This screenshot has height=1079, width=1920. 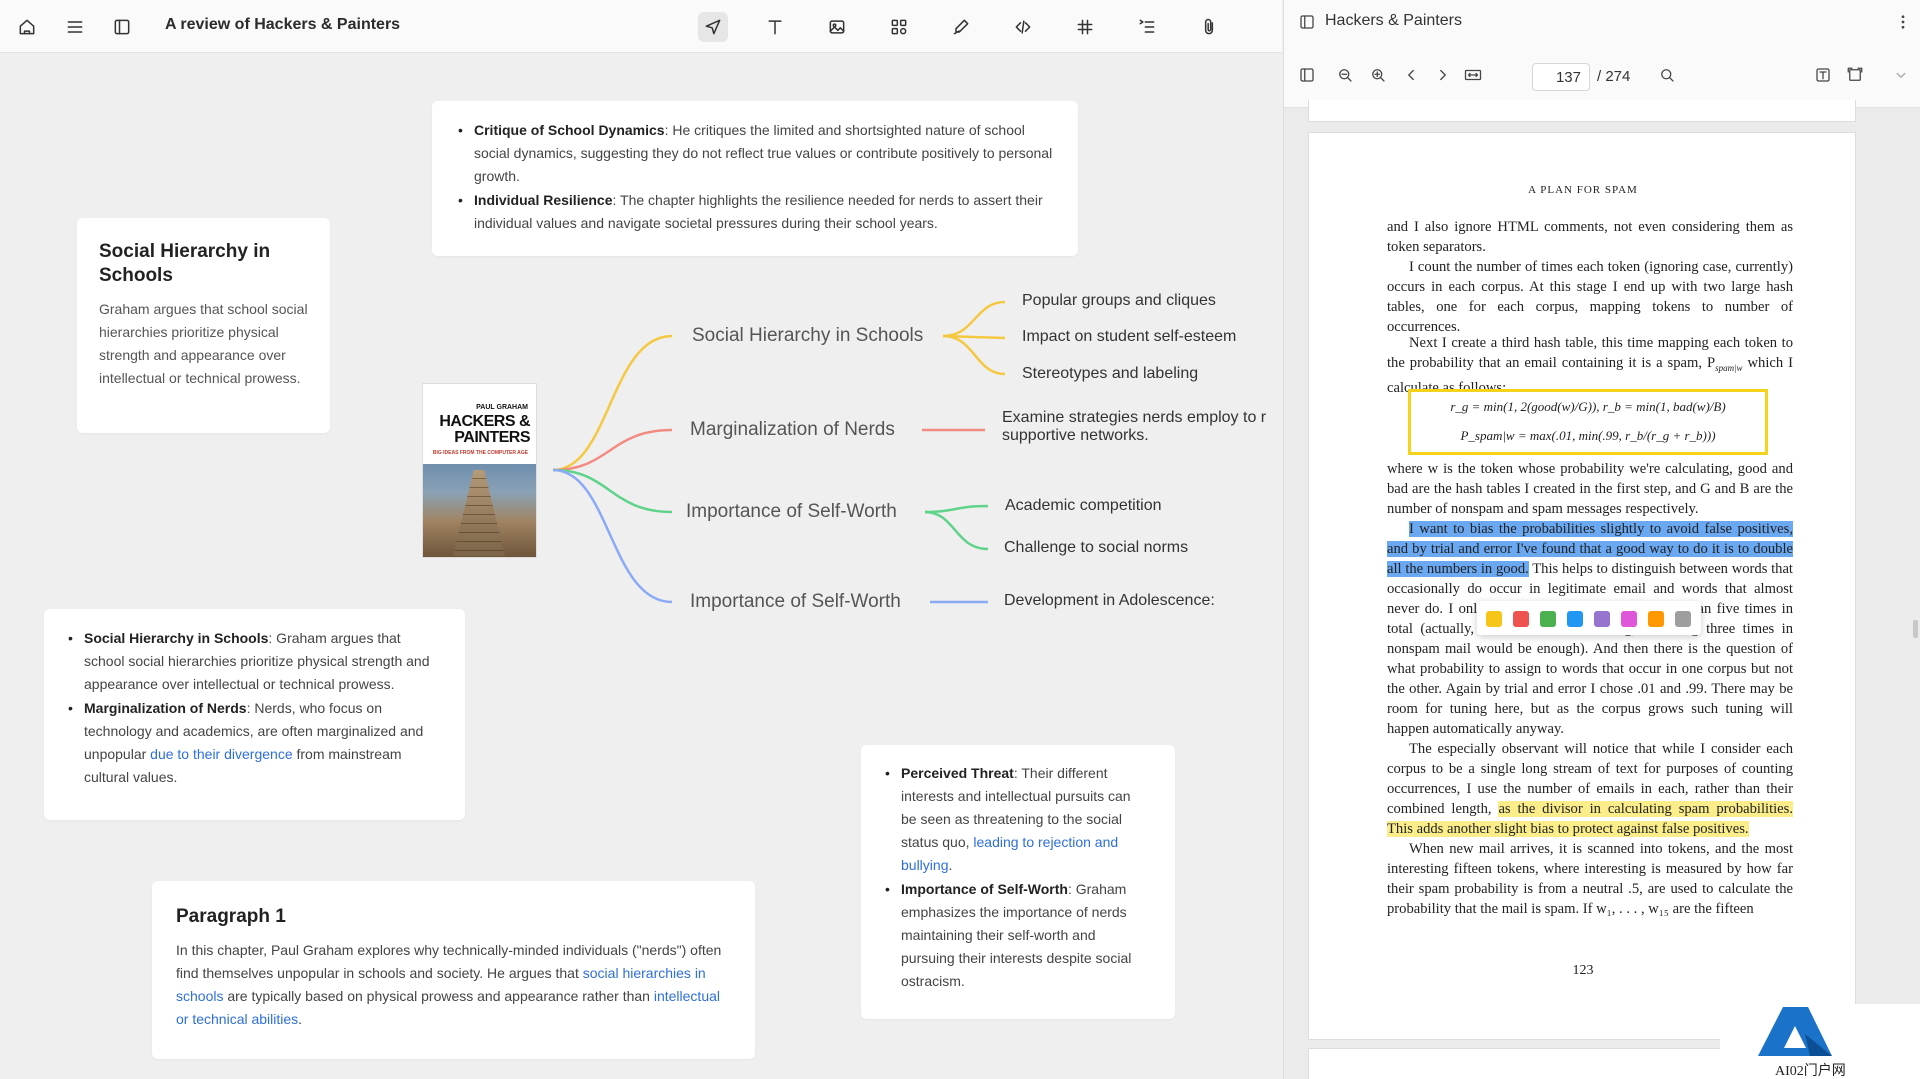 I want to click on previous-page-icon, so click(x=1411, y=75).